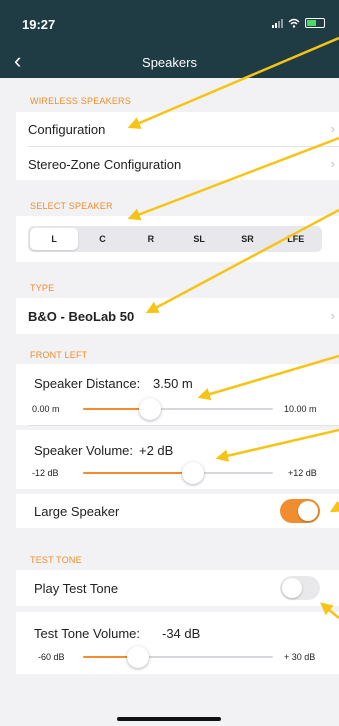 The image size is (339, 726). I want to click on home-indicator, so click(169, 719).